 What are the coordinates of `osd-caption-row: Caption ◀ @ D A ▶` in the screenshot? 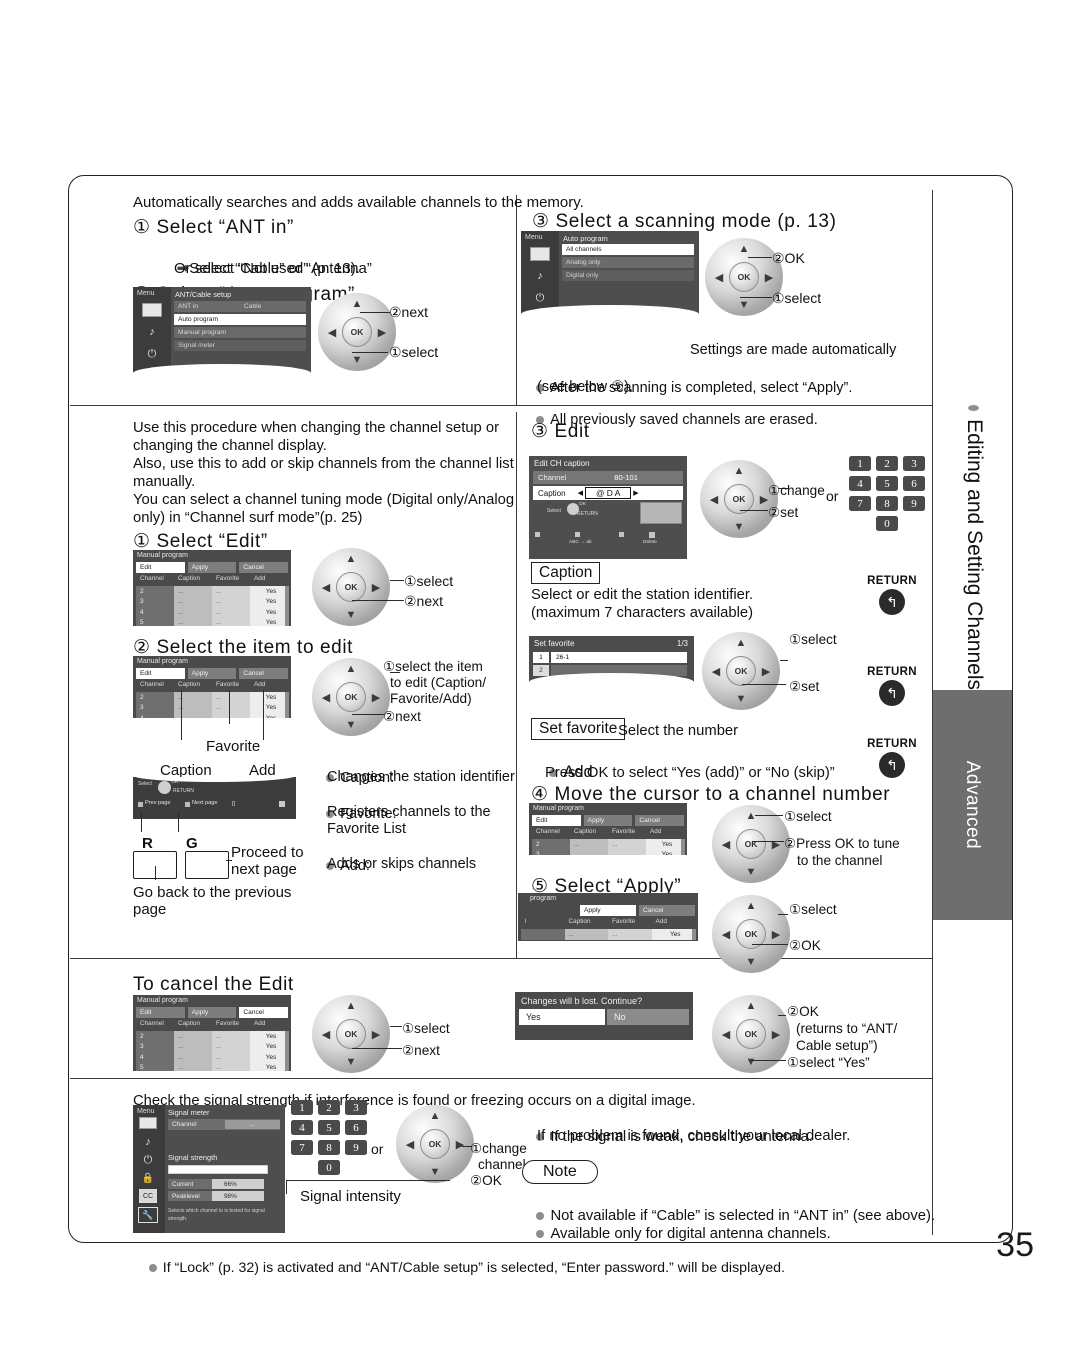 It's located at (608, 493).